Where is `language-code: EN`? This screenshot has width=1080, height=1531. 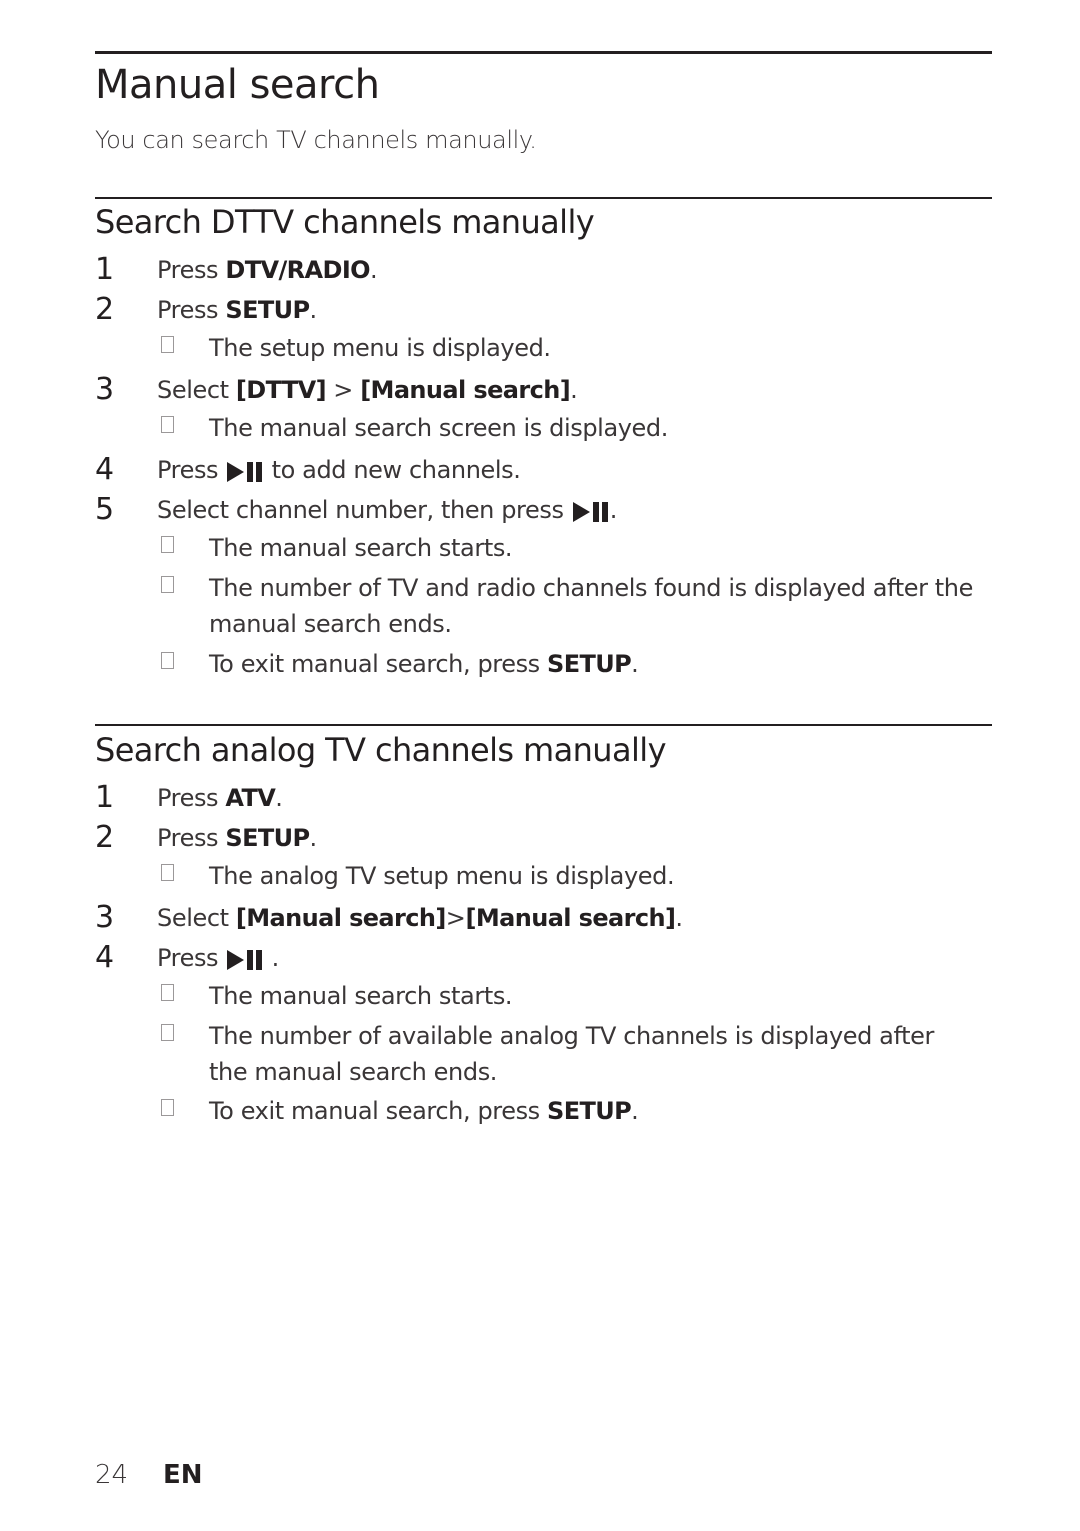
language-code: EN is located at coordinates (183, 1475).